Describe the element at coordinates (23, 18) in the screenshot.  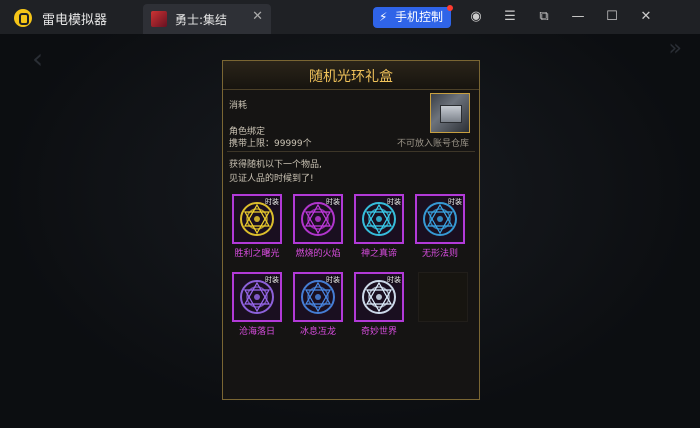
I see `app-logo-icon` at that location.